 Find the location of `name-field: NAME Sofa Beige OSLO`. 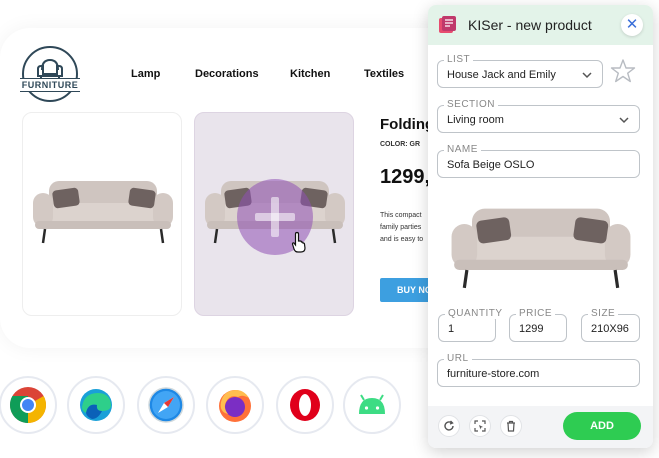

name-field: NAME Sofa Beige OSLO is located at coordinates (538, 161).